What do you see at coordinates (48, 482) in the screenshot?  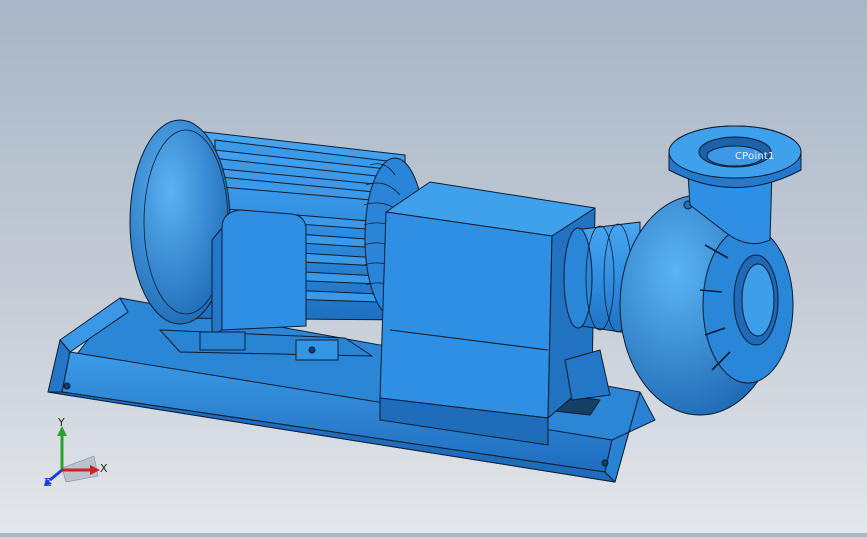 I see `z-axis-label: Z` at bounding box center [48, 482].